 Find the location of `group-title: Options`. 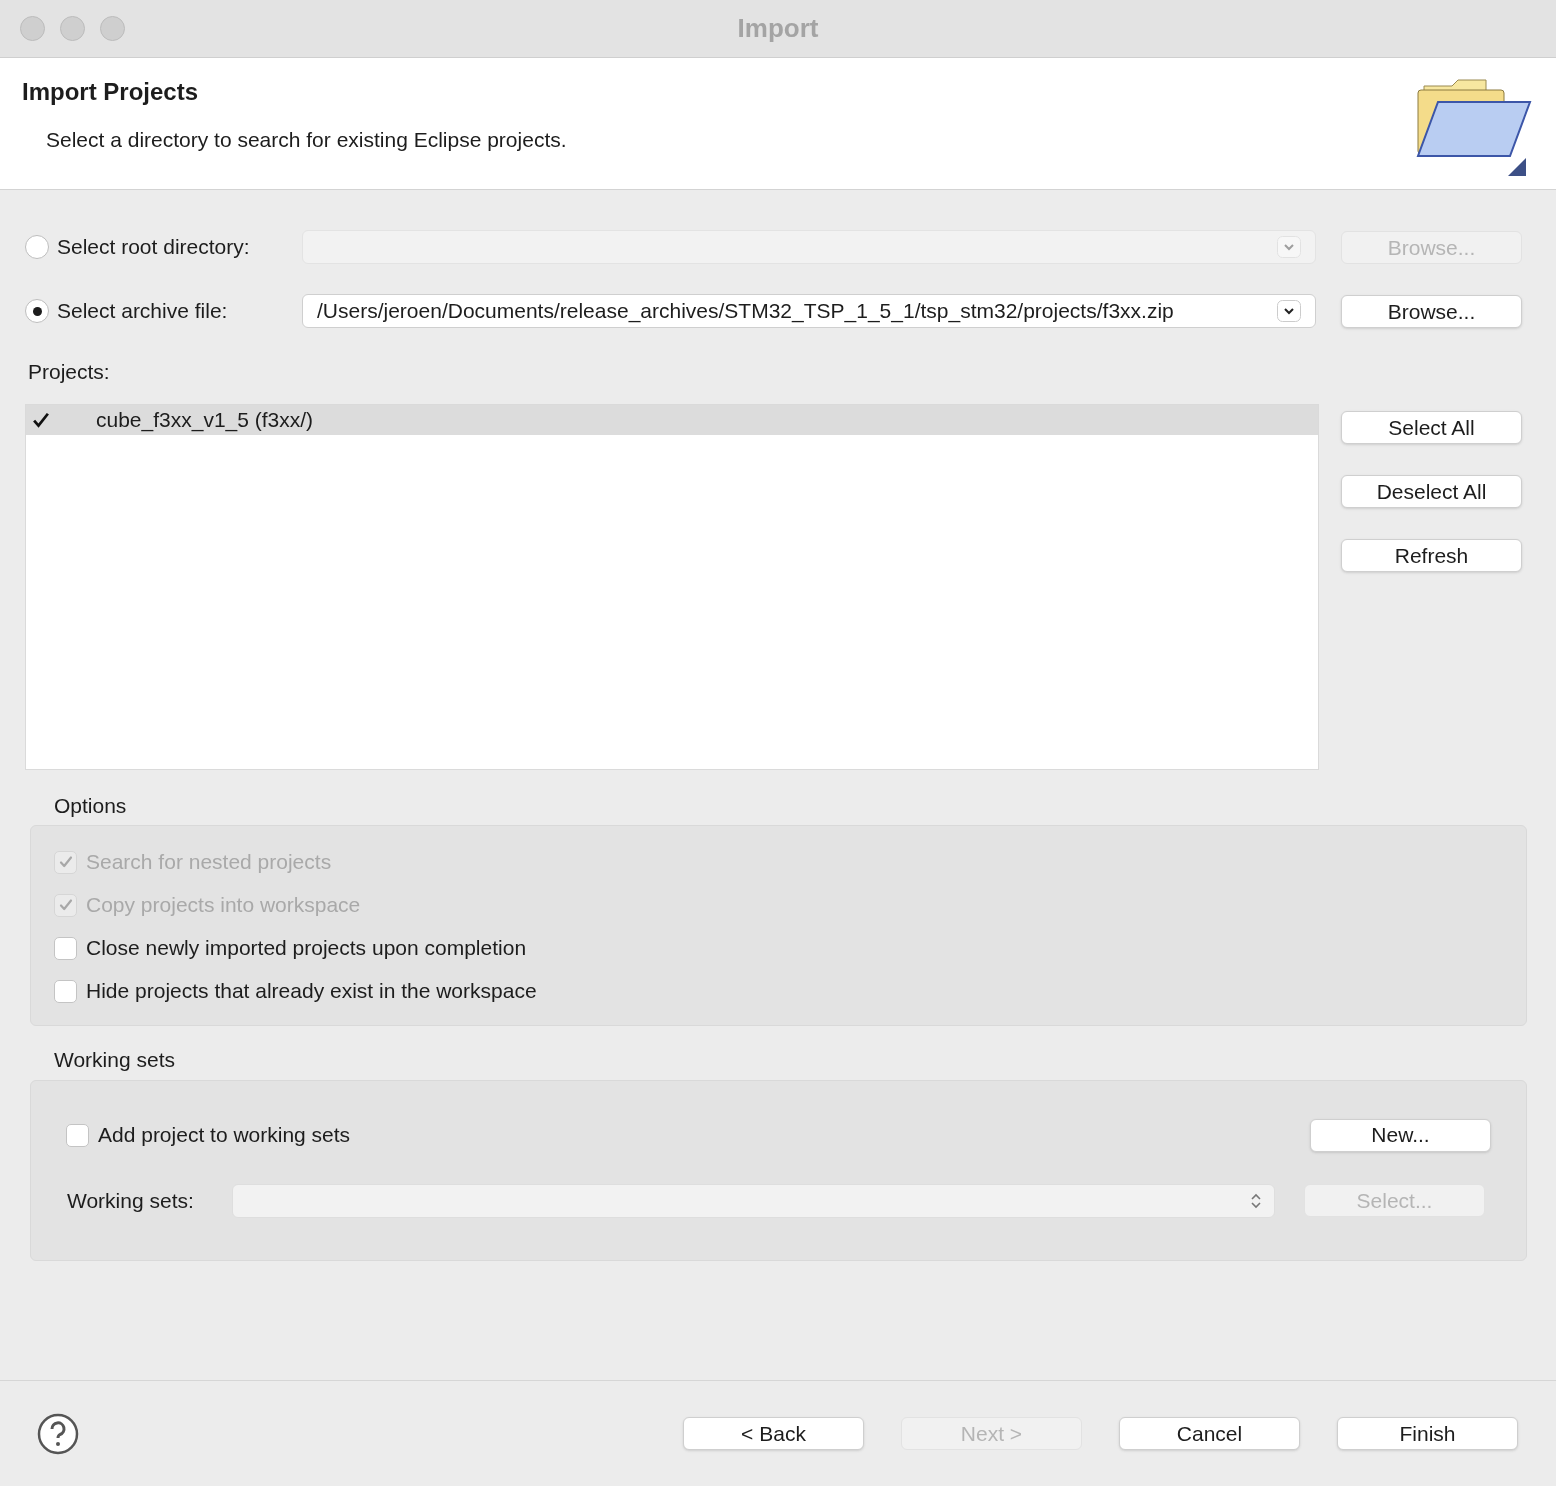

group-title: Options is located at coordinates (90, 805).